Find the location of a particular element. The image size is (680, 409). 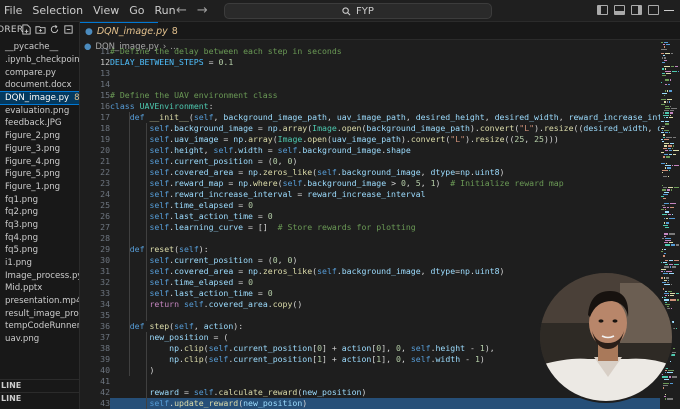

file-item: Figure_3.png is located at coordinates (39, 149).